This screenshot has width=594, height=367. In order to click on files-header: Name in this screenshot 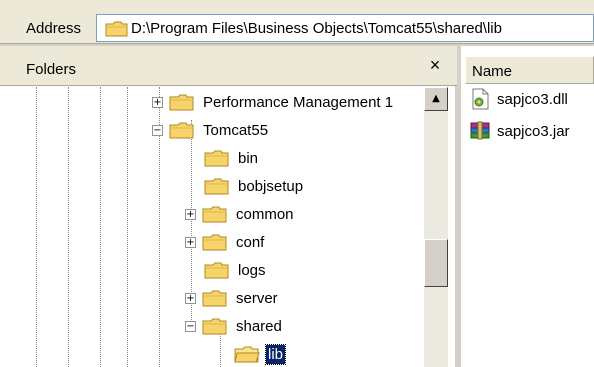, I will do `click(527, 66)`.